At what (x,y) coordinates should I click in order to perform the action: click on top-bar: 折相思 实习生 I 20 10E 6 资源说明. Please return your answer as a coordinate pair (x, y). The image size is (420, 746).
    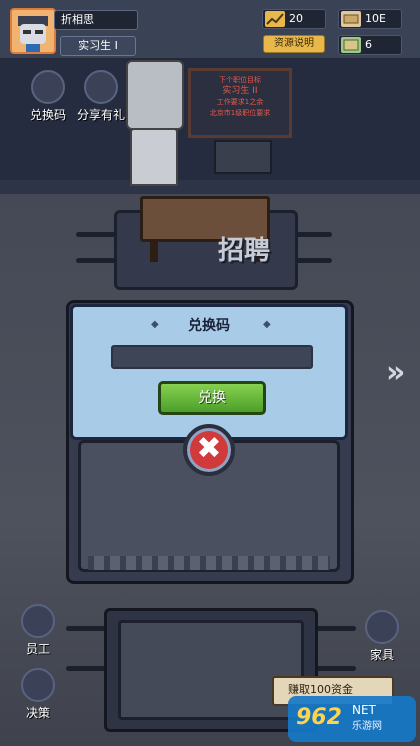
    Looking at the image, I should click on (210, 30).